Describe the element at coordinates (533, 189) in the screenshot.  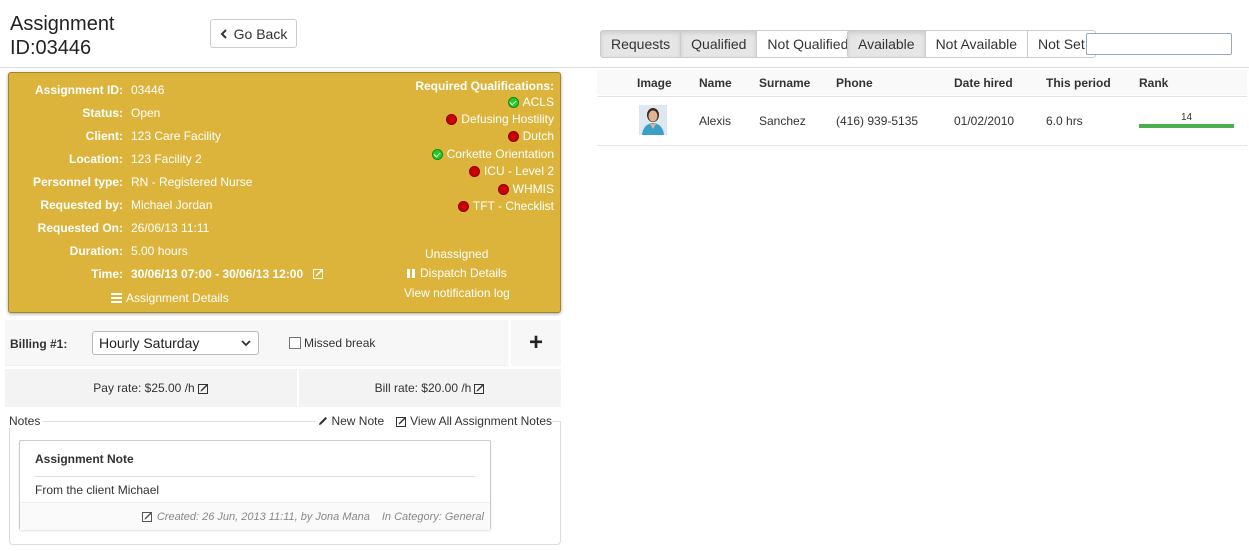
I see `qualification-name: WHMIS` at that location.